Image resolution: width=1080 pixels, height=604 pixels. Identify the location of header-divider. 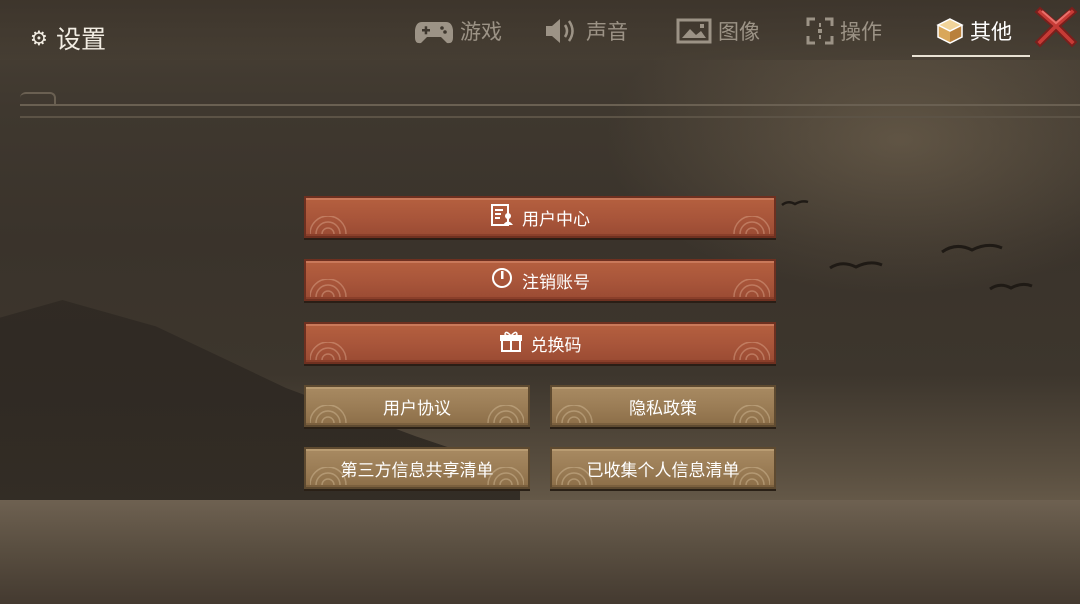
(550, 111).